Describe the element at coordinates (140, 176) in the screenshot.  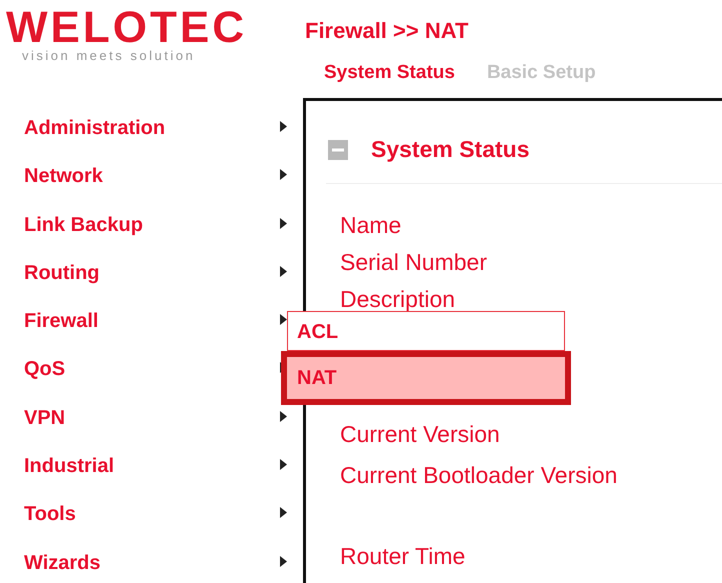
I see `sidebar-item: Network` at that location.